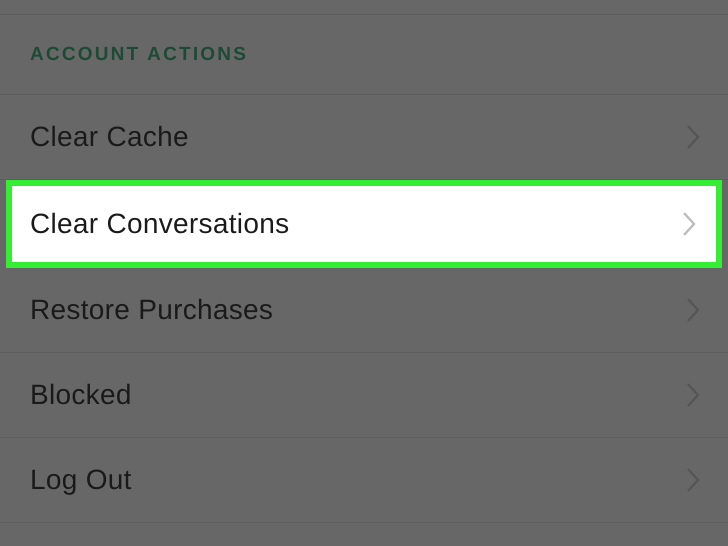 The height and width of the screenshot is (546, 728). Describe the element at coordinates (81, 395) in the screenshot. I see `row-label: Blocked` at that location.